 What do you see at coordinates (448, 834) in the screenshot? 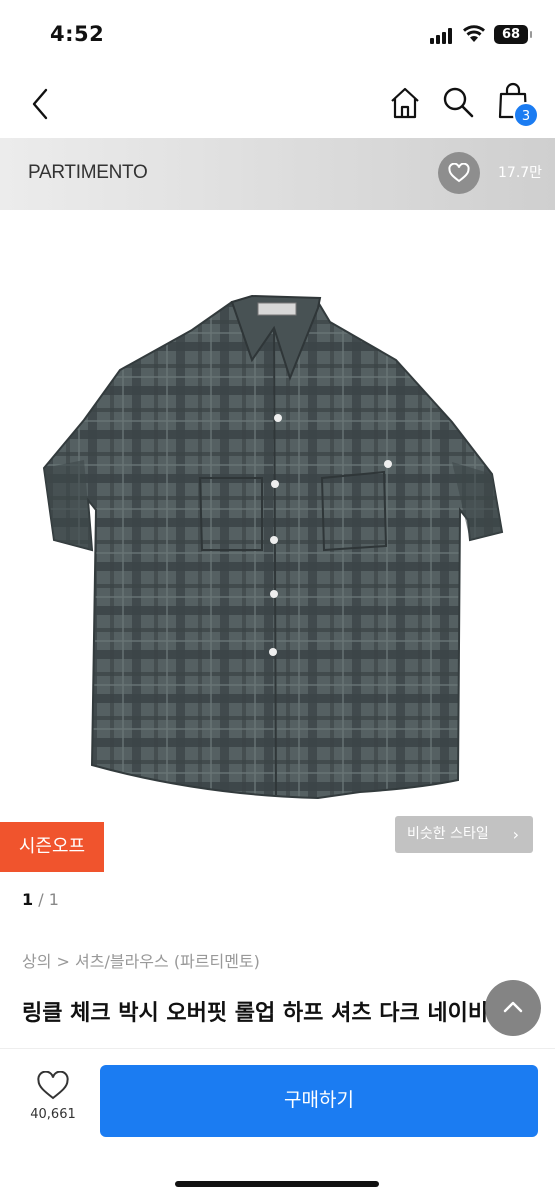
I see `similar-style-label: 비슷한 스타일` at bounding box center [448, 834].